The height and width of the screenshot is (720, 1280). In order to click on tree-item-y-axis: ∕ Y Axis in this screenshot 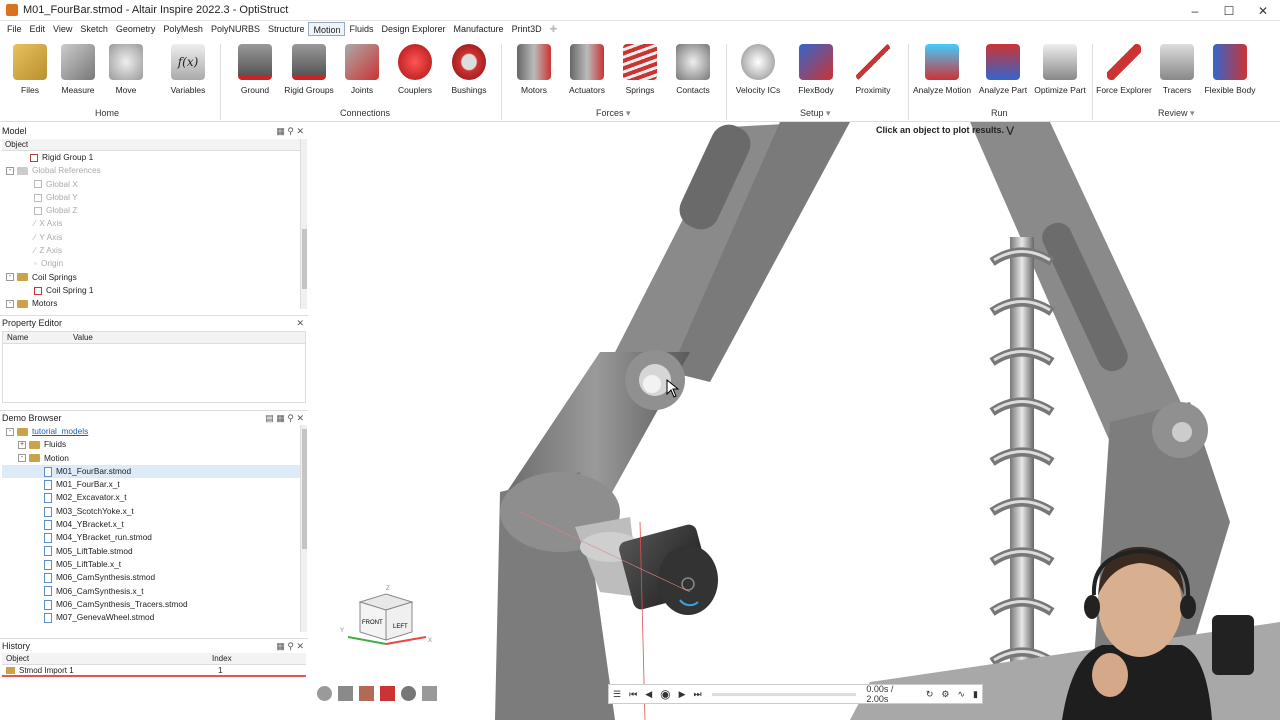, I will do `click(151, 237)`.